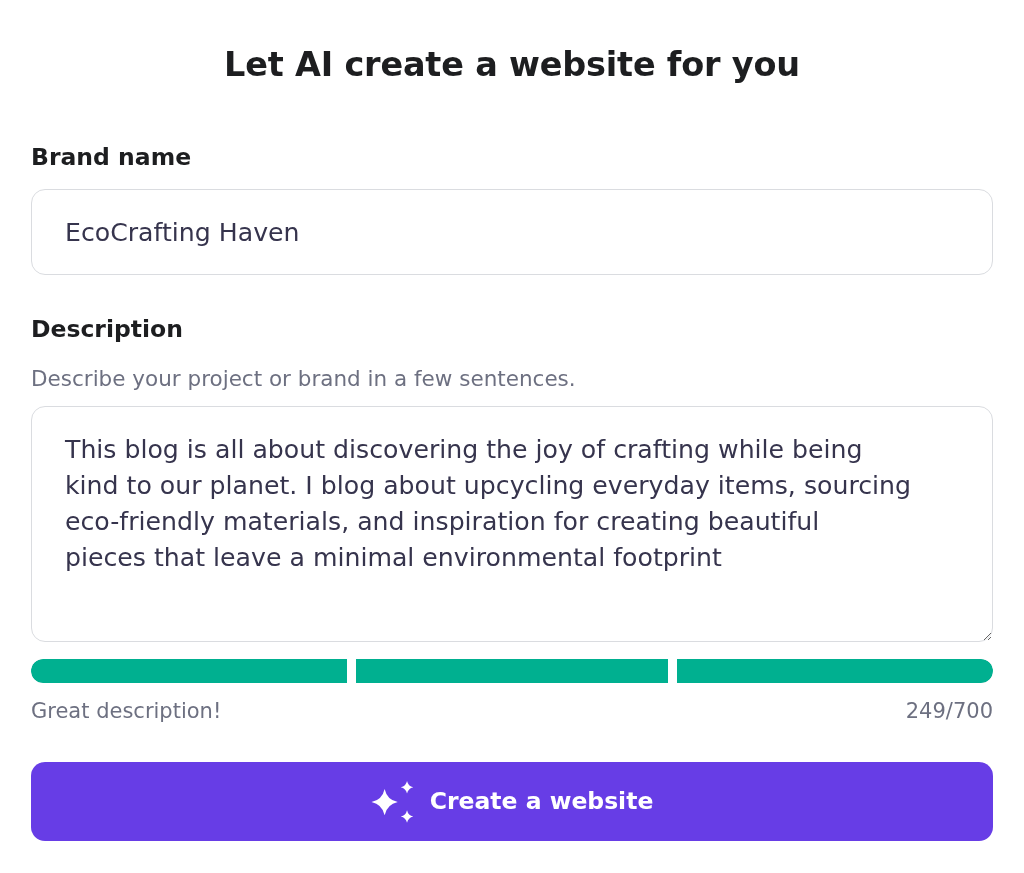 Image resolution: width=1024 pixels, height=873 pixels. I want to click on brand-name-field: EcoCrafting Haven, so click(512, 232).